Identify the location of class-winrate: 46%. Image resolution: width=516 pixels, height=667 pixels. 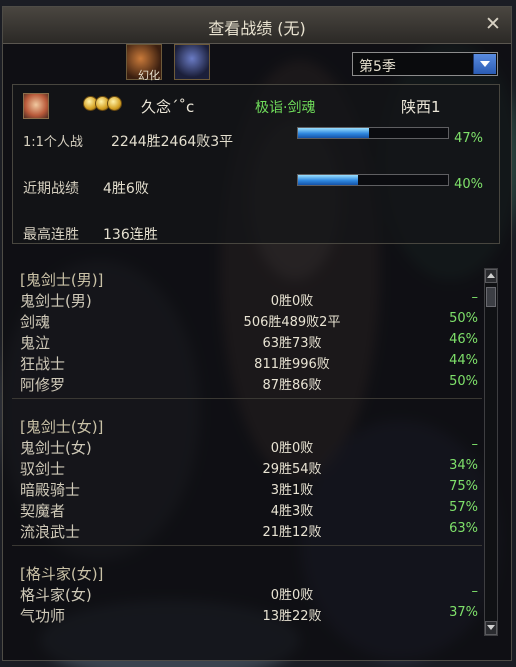
(463, 339).